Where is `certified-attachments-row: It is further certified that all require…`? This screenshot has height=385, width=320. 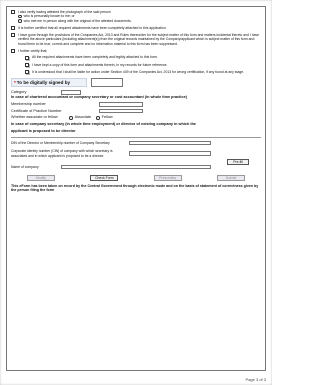 certified-attachments-row: It is further certified that all require… is located at coordinates (136, 28).